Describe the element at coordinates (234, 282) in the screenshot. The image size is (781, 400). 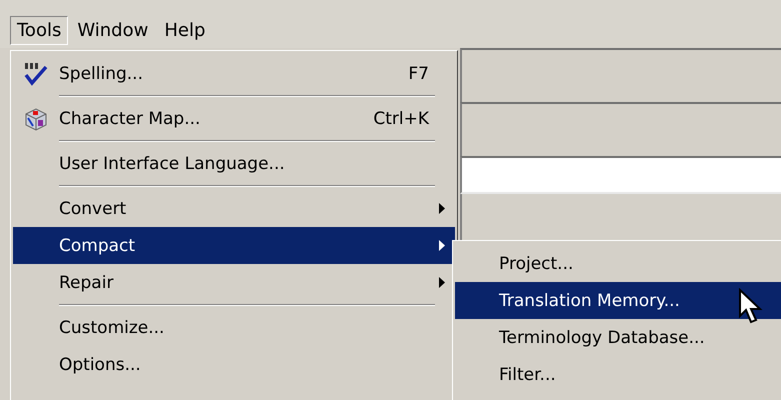
I see `menu-item: Repair` at that location.